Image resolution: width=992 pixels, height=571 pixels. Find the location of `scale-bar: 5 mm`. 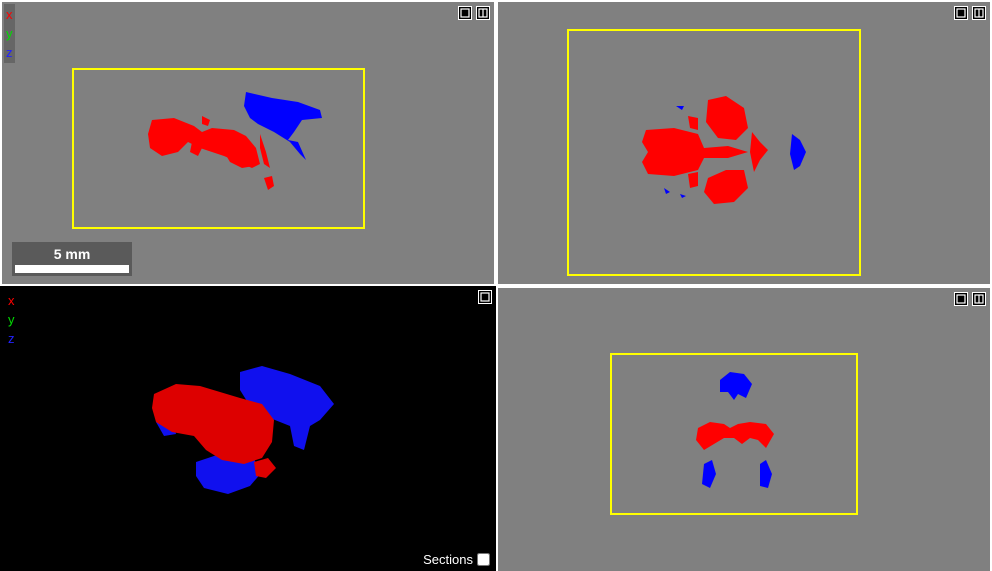

scale-bar: 5 mm is located at coordinates (72, 259).